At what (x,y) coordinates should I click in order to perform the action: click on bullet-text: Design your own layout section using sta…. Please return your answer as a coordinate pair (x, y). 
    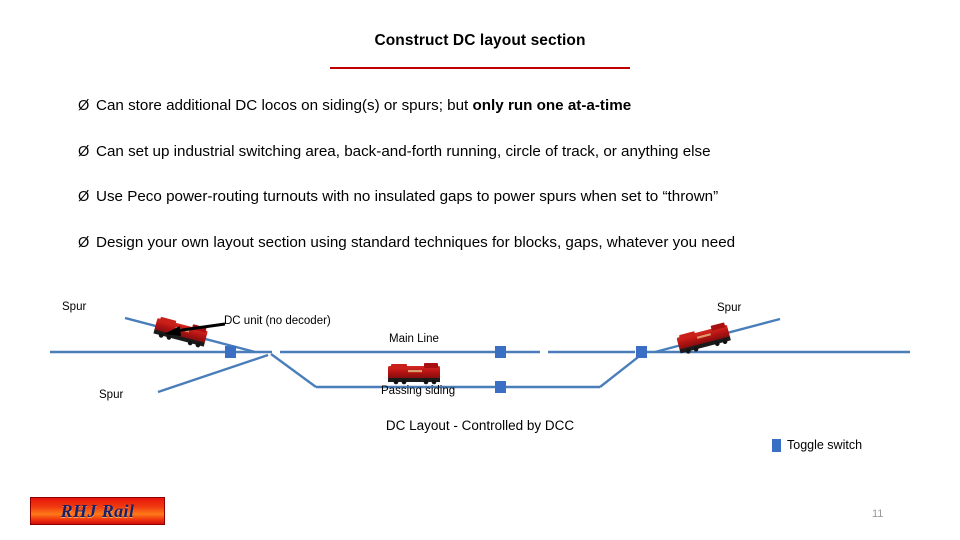
    Looking at the image, I should click on (415, 243).